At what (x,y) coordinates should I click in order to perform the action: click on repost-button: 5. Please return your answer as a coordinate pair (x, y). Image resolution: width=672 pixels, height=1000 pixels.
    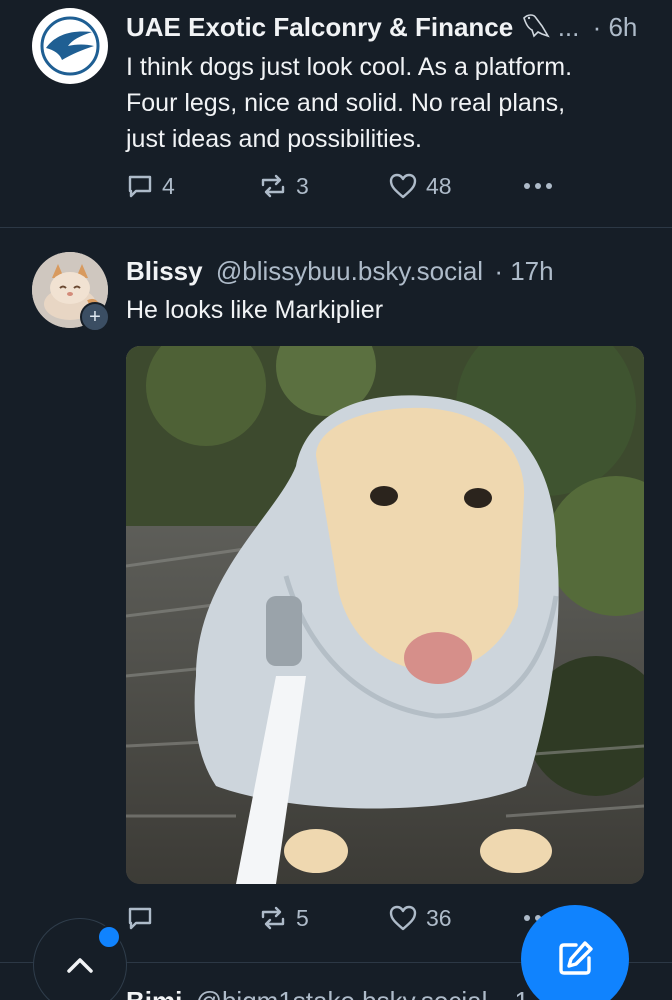
    Looking at the image, I should click on (283, 918).